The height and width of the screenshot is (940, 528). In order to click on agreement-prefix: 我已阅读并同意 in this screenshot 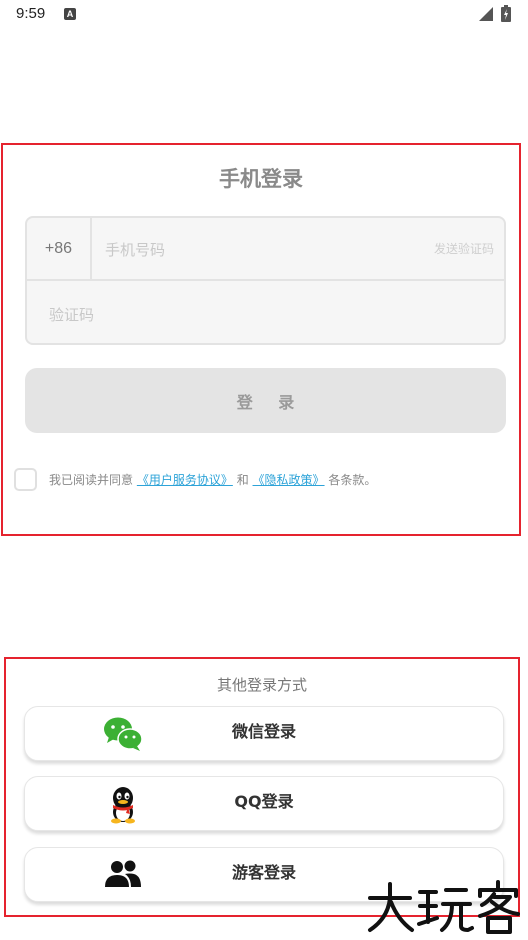, I will do `click(91, 480)`.